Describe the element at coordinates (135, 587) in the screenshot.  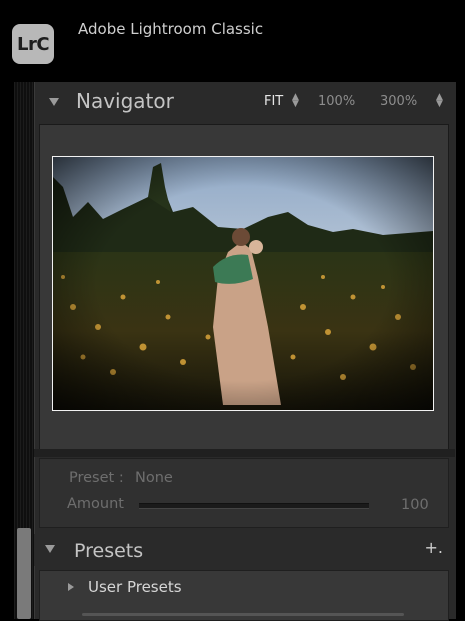
I see `user-presets-label: User Presets` at that location.